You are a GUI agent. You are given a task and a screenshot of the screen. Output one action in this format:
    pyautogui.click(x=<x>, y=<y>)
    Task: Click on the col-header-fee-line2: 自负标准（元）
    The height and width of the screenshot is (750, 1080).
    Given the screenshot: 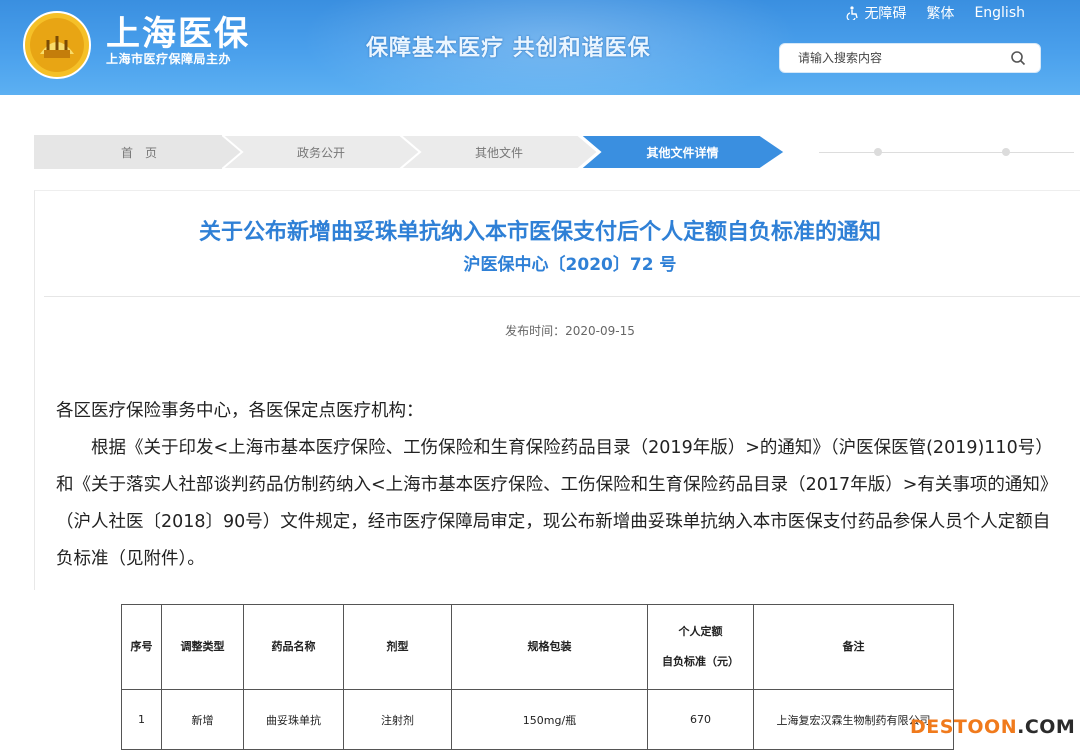 What is the action you would take?
    pyautogui.click(x=700, y=661)
    